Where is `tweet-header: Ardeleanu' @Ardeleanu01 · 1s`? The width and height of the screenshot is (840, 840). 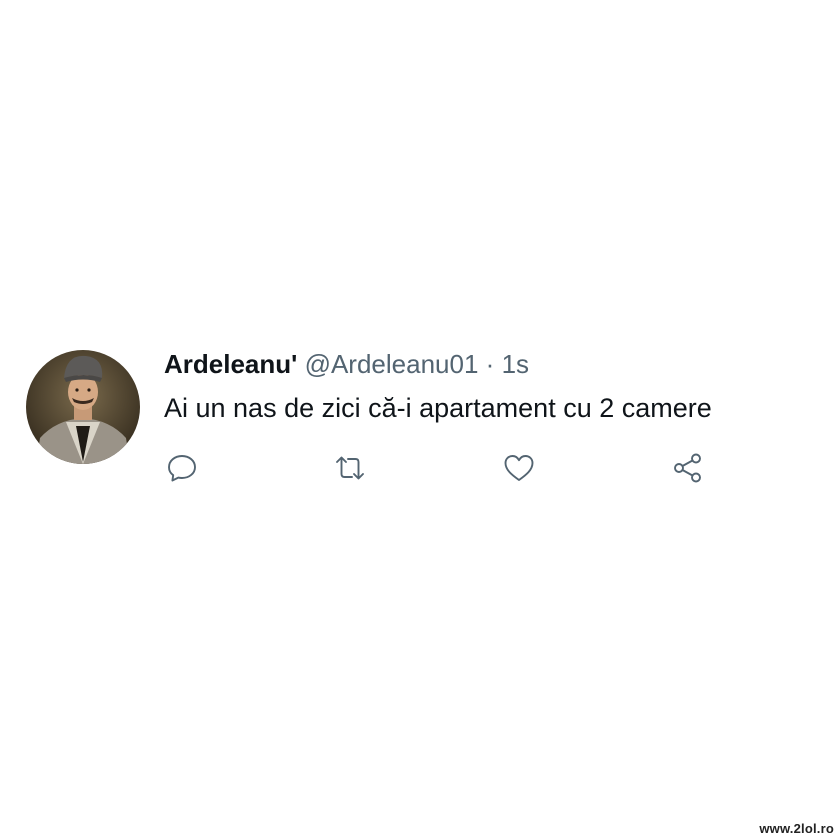 tweet-header: Ardeleanu' @Ardeleanu01 · 1s is located at coordinates (494, 364).